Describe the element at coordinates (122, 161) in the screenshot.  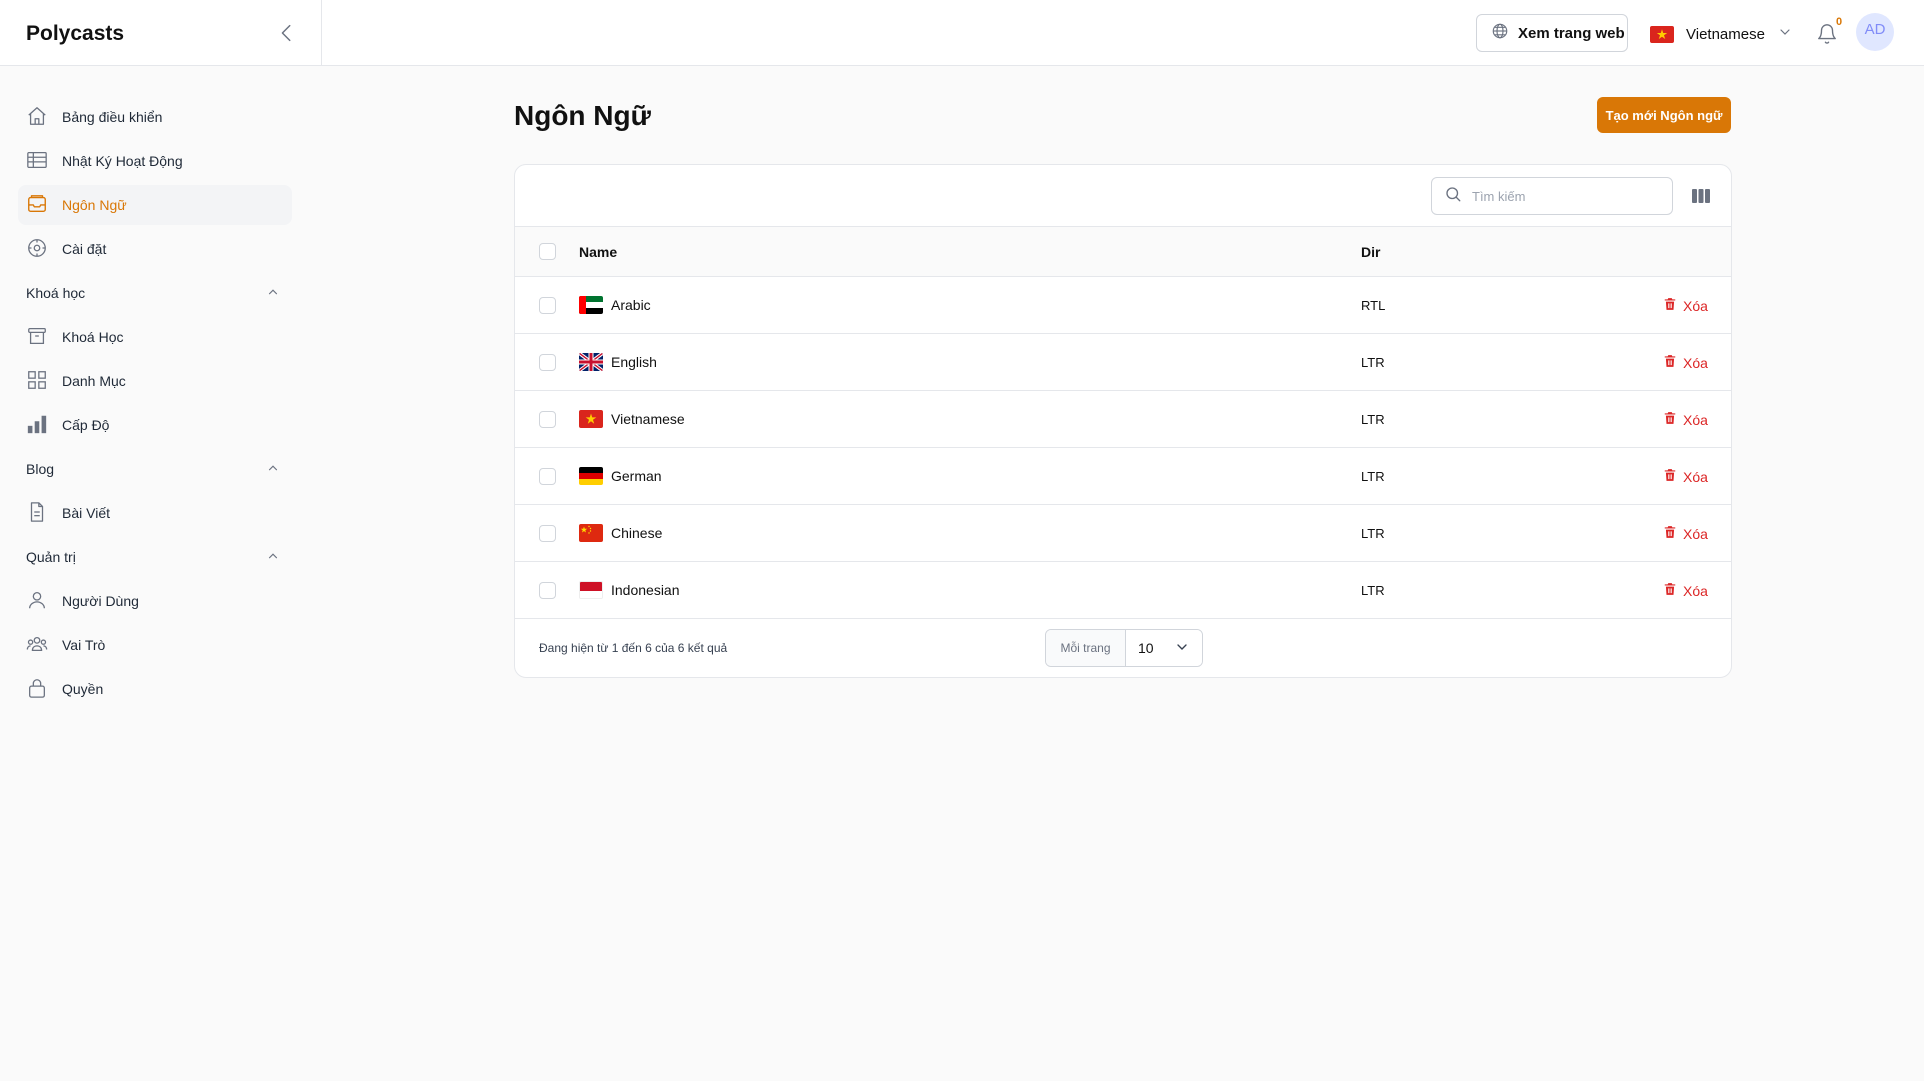
I see `sidebar-item-label: Nhật Ký Hoạt Động` at that location.